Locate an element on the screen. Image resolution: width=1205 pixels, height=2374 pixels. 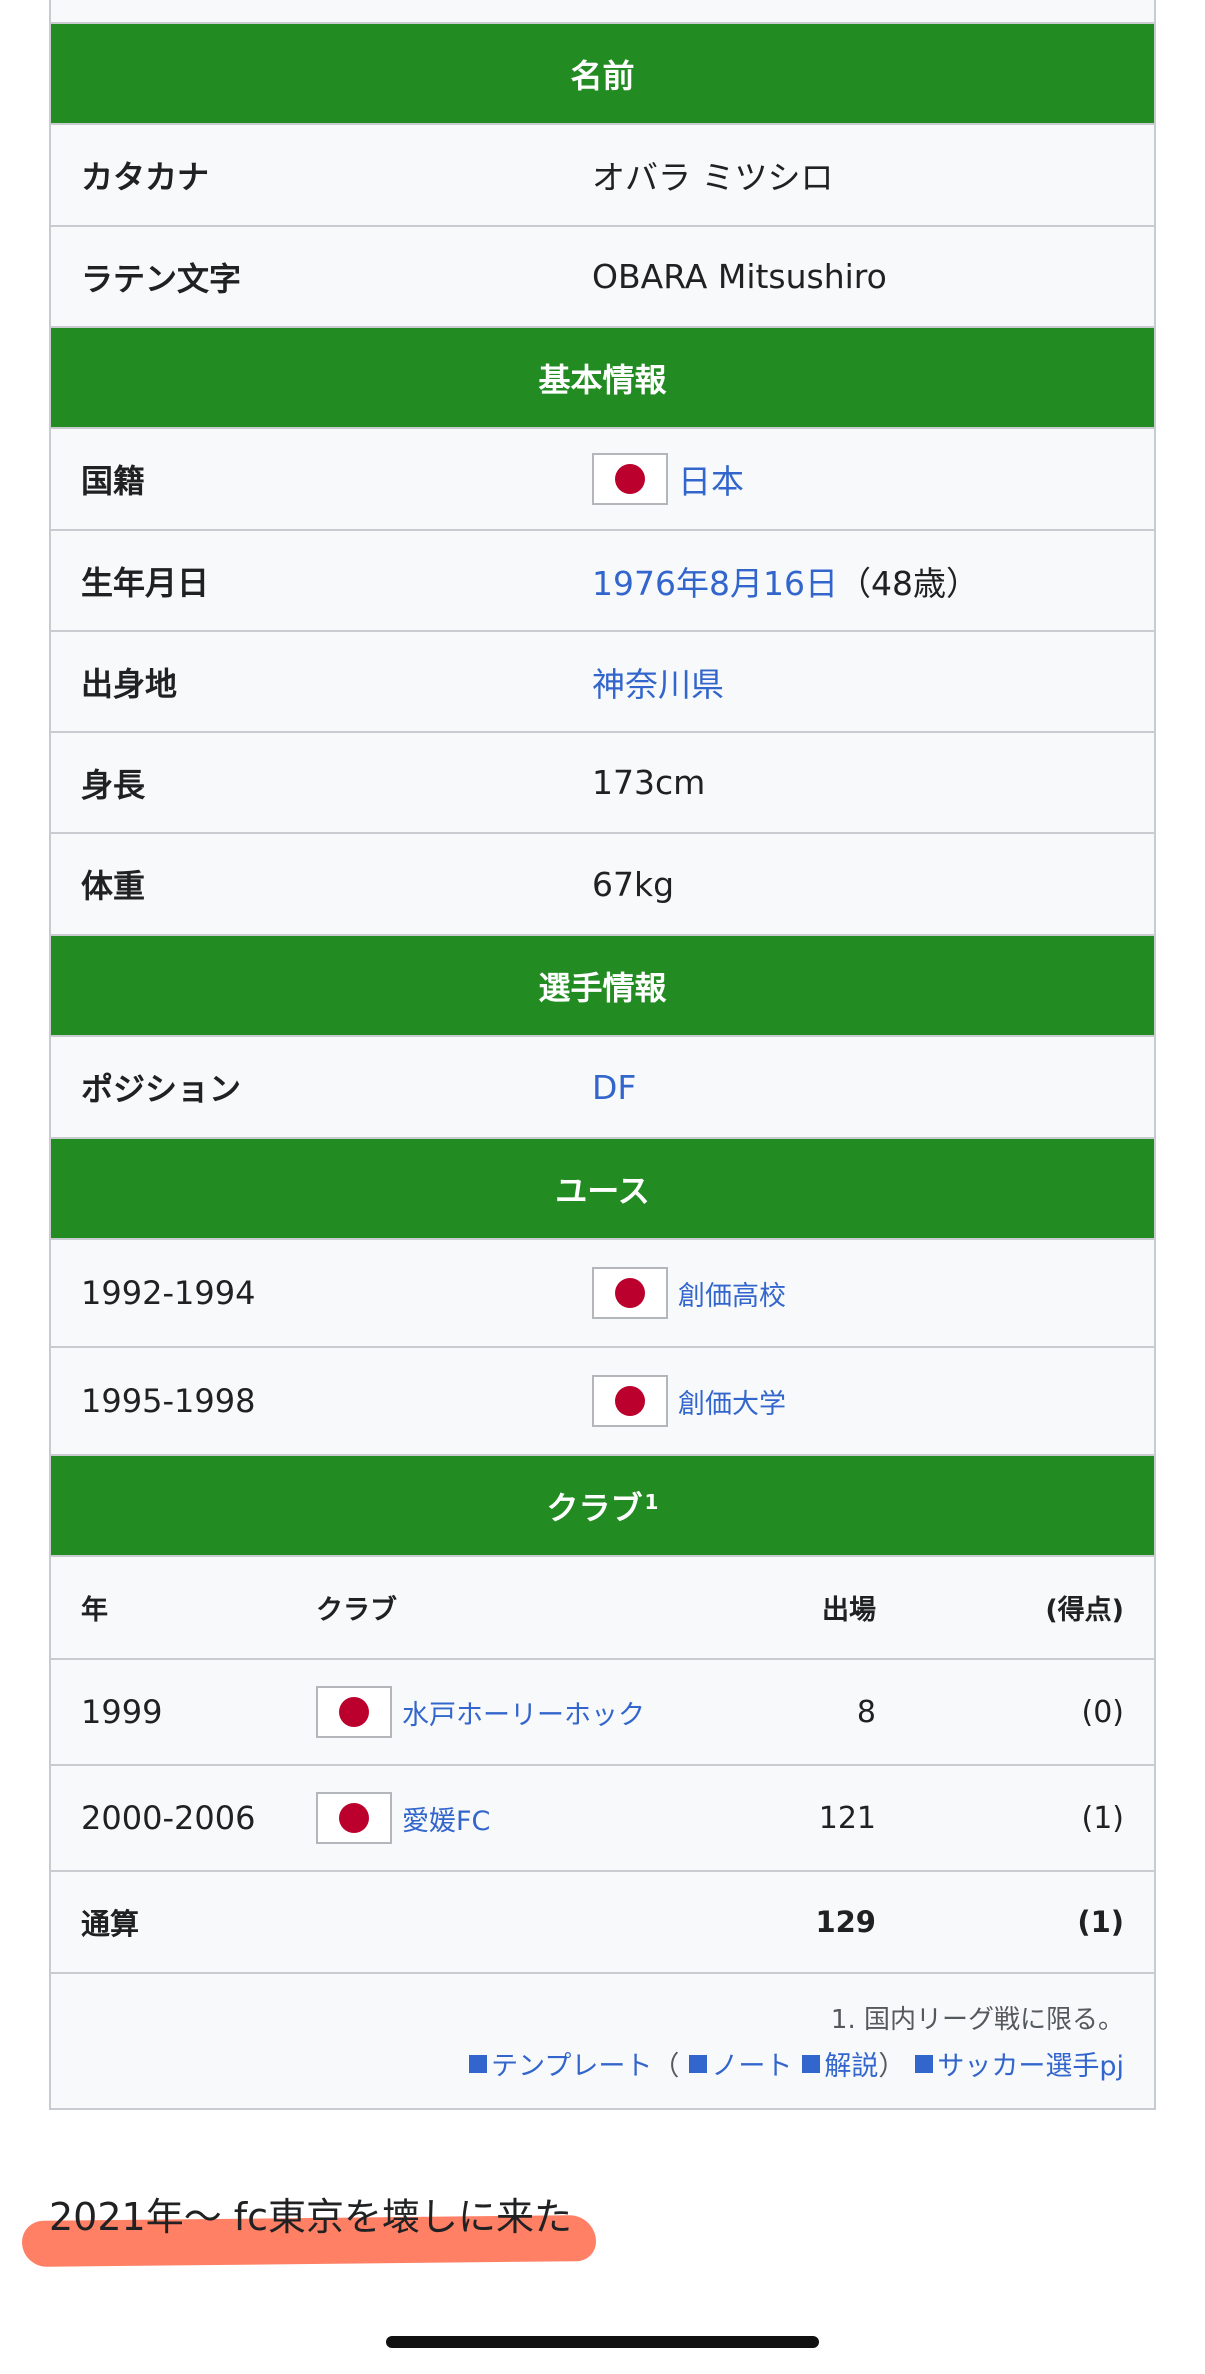
age-text: （48歳） is located at coordinates (908, 583).